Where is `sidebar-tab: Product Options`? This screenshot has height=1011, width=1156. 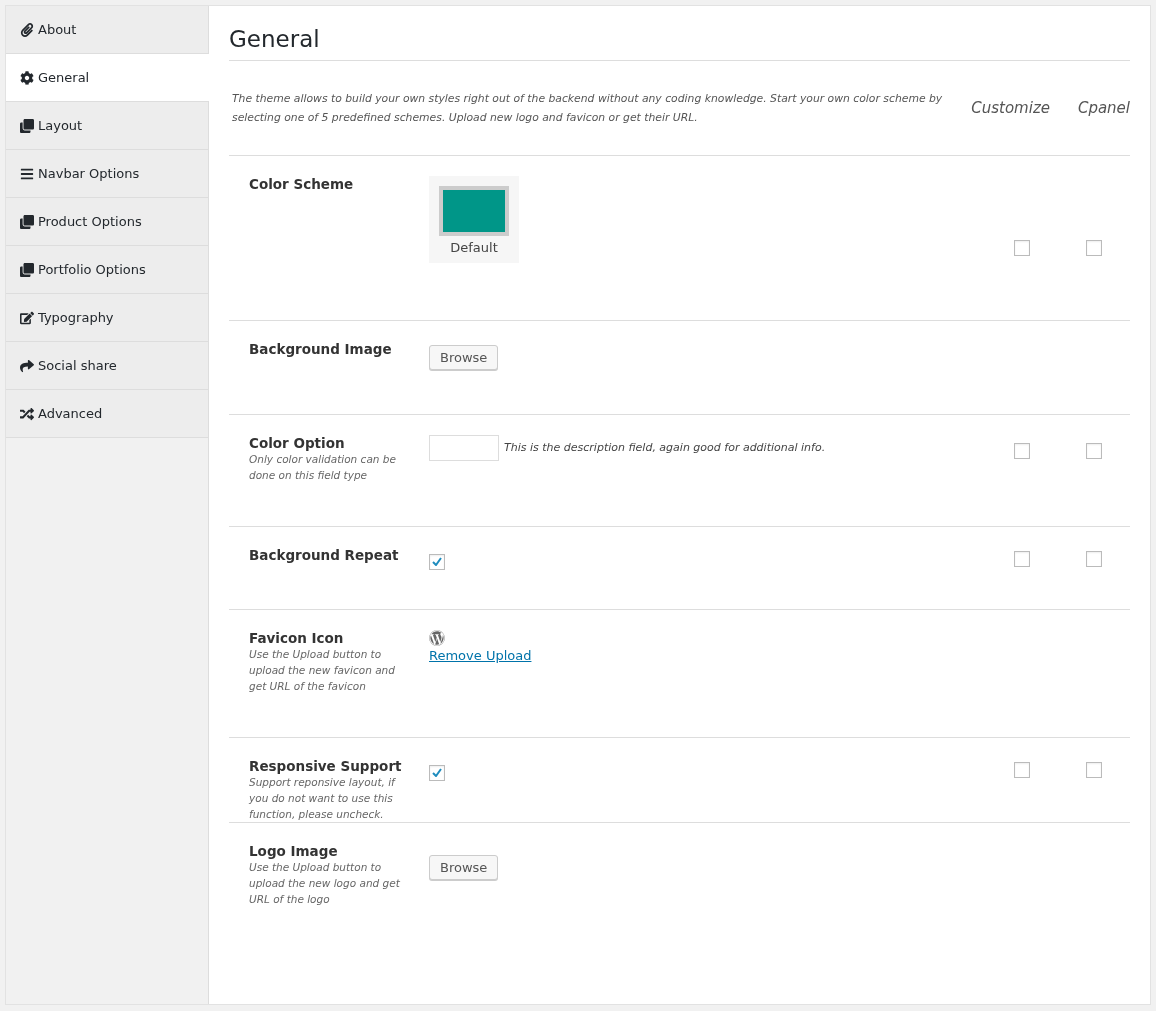
sidebar-tab: Product Options is located at coordinates (107, 222).